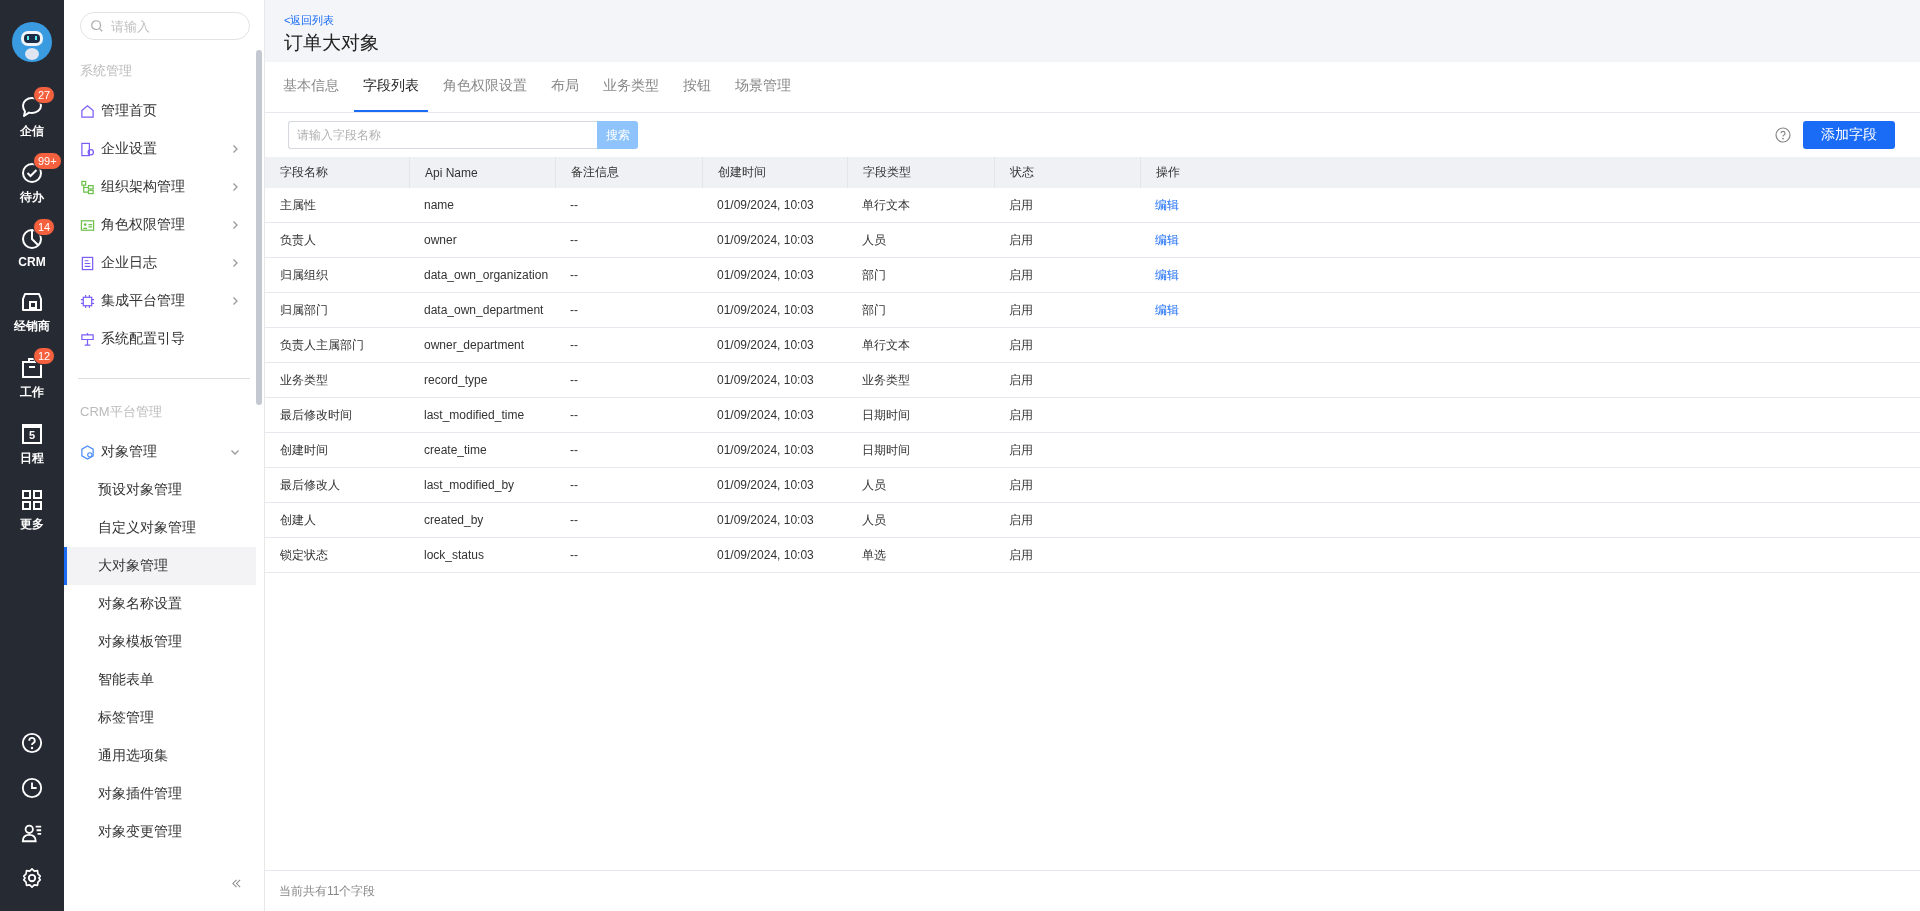 The height and width of the screenshot is (911, 1920). I want to click on submenu-item: 预设对象管理, so click(160, 490).